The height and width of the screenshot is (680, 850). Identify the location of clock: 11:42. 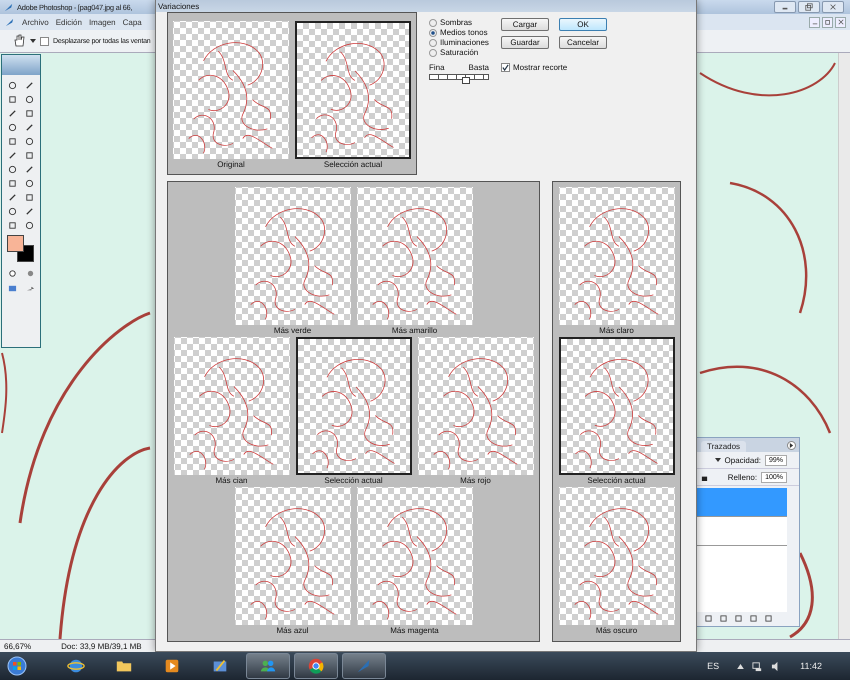
(811, 666).